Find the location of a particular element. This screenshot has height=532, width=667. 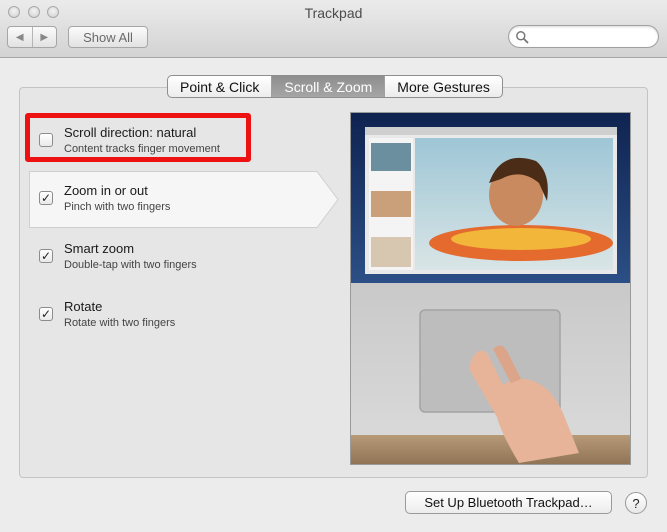

scroll-direction-checkbox is located at coordinates (46, 140).